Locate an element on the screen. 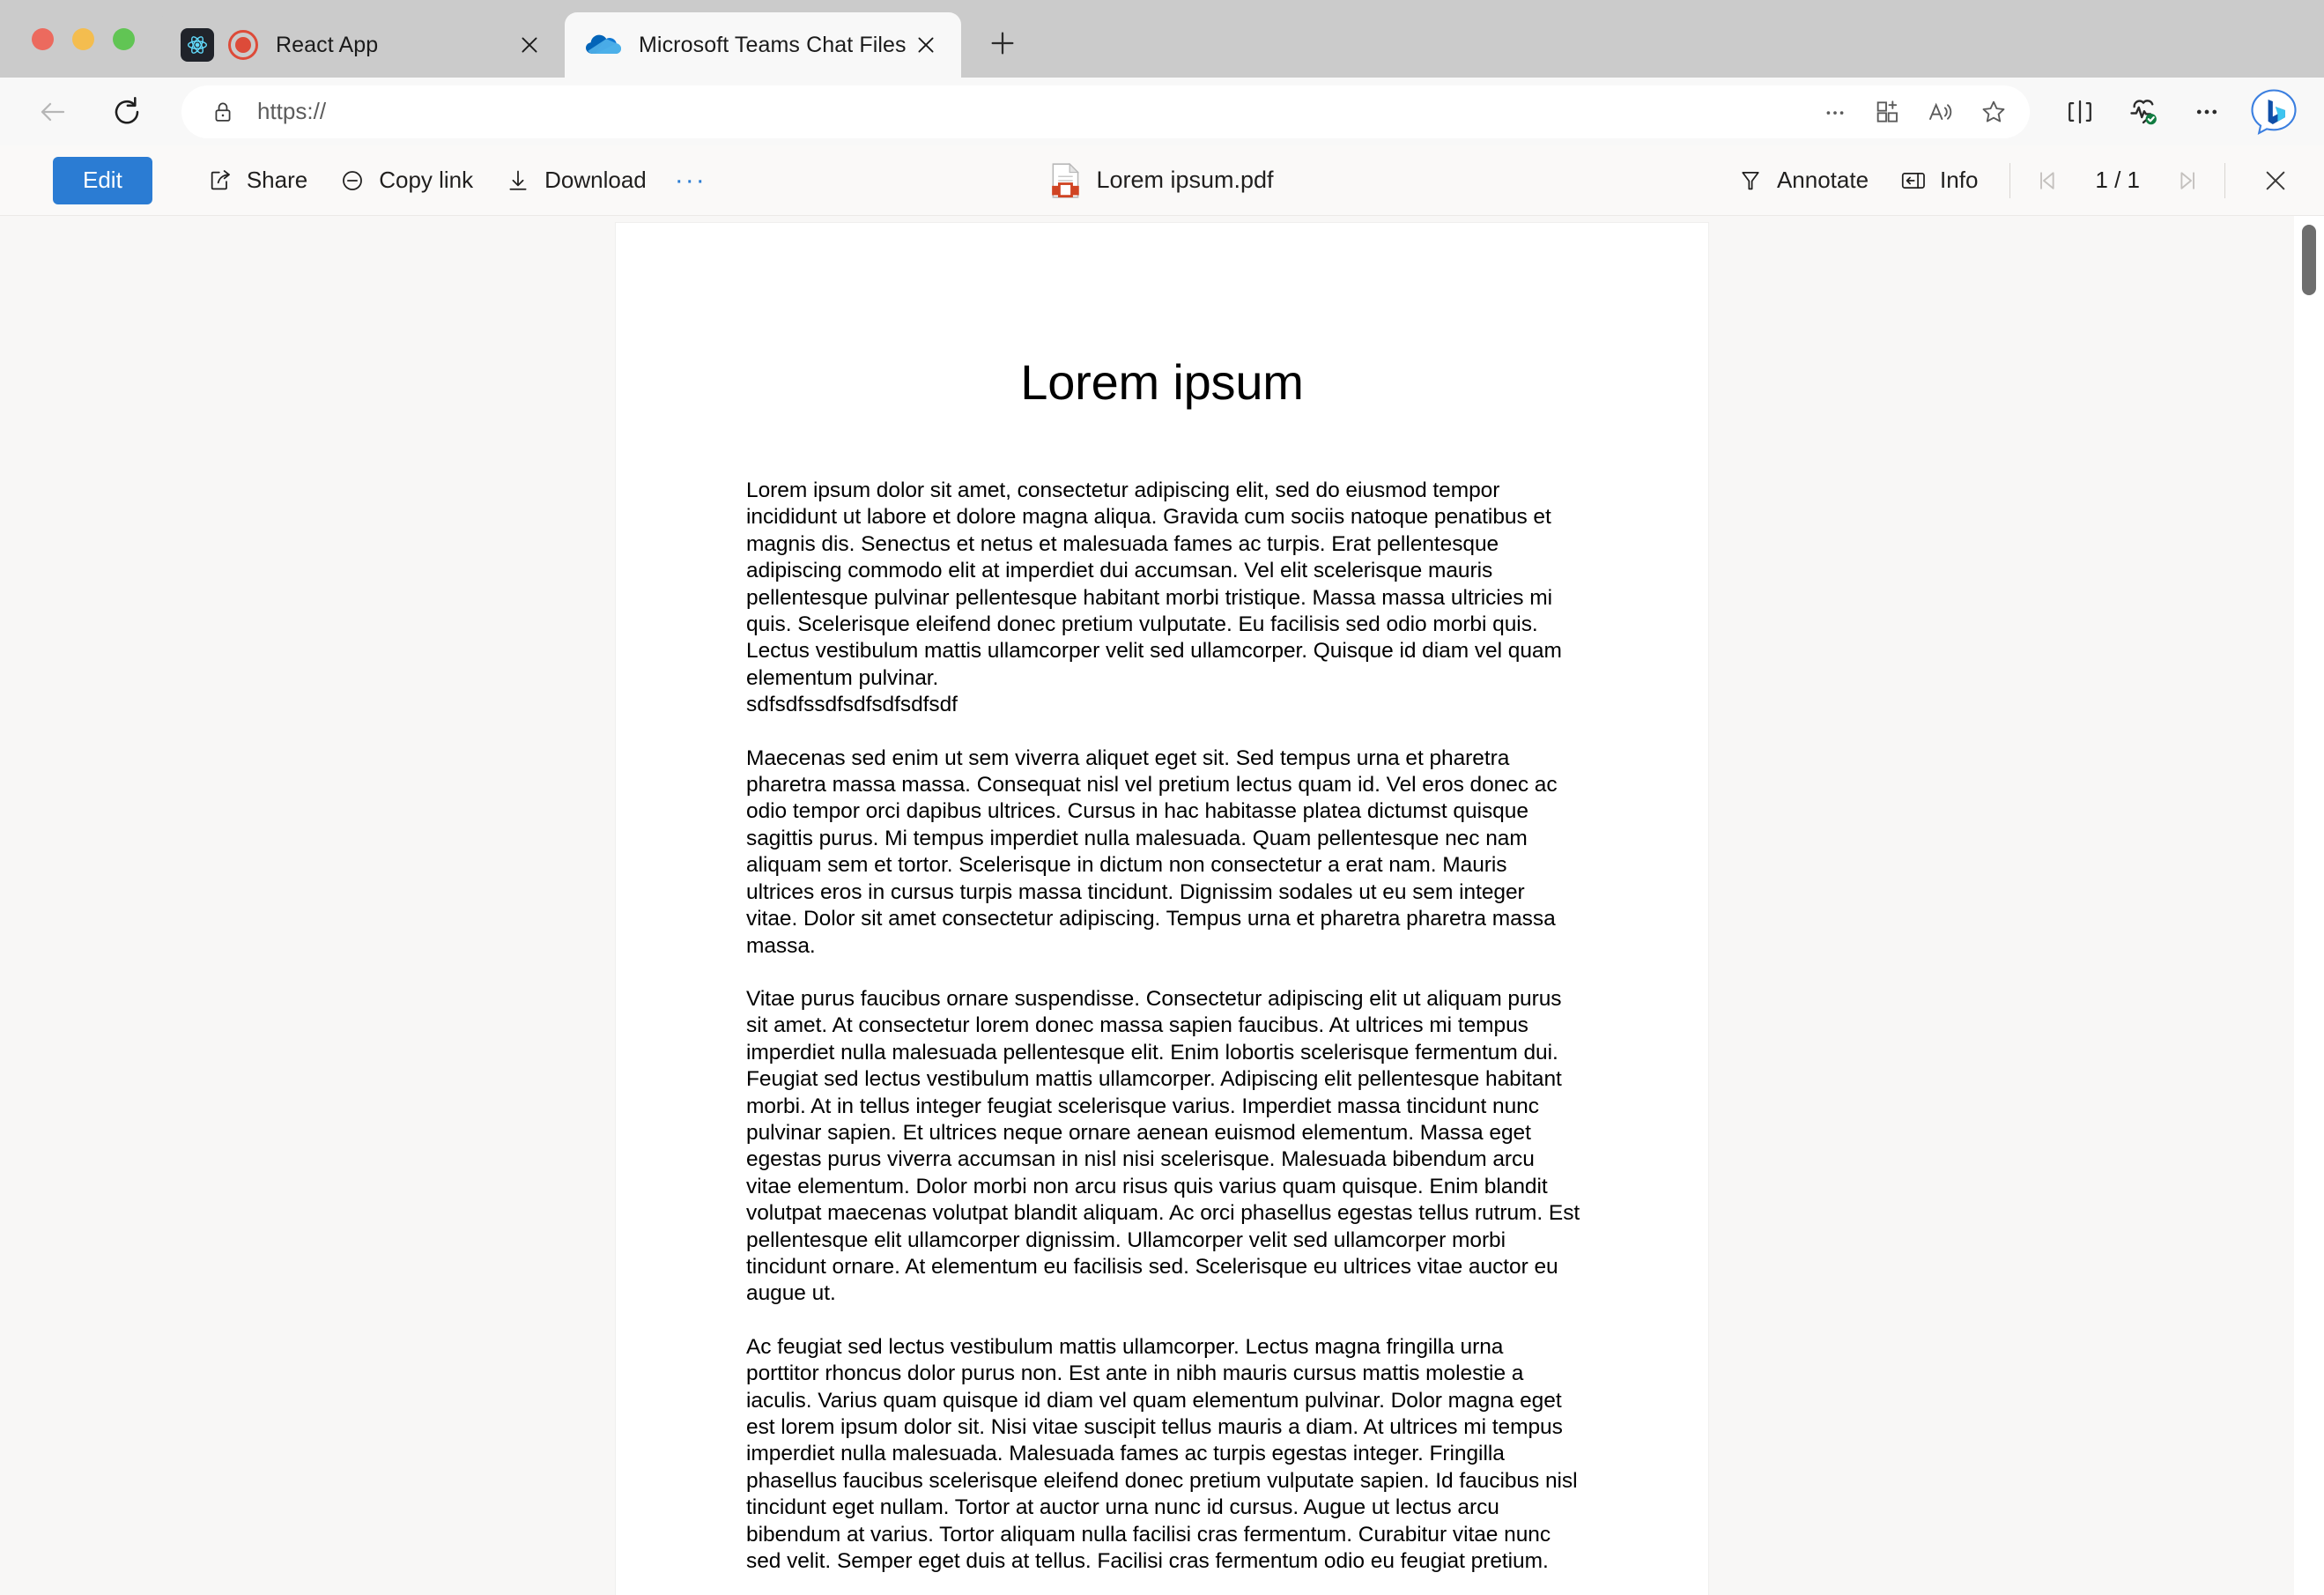 The width and height of the screenshot is (2324, 1595). copy-link-button: Copy link is located at coordinates (406, 180).